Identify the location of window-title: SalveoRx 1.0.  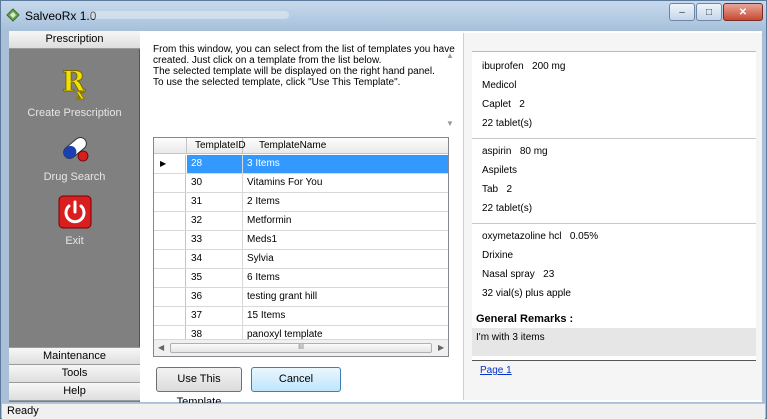
(61, 16).